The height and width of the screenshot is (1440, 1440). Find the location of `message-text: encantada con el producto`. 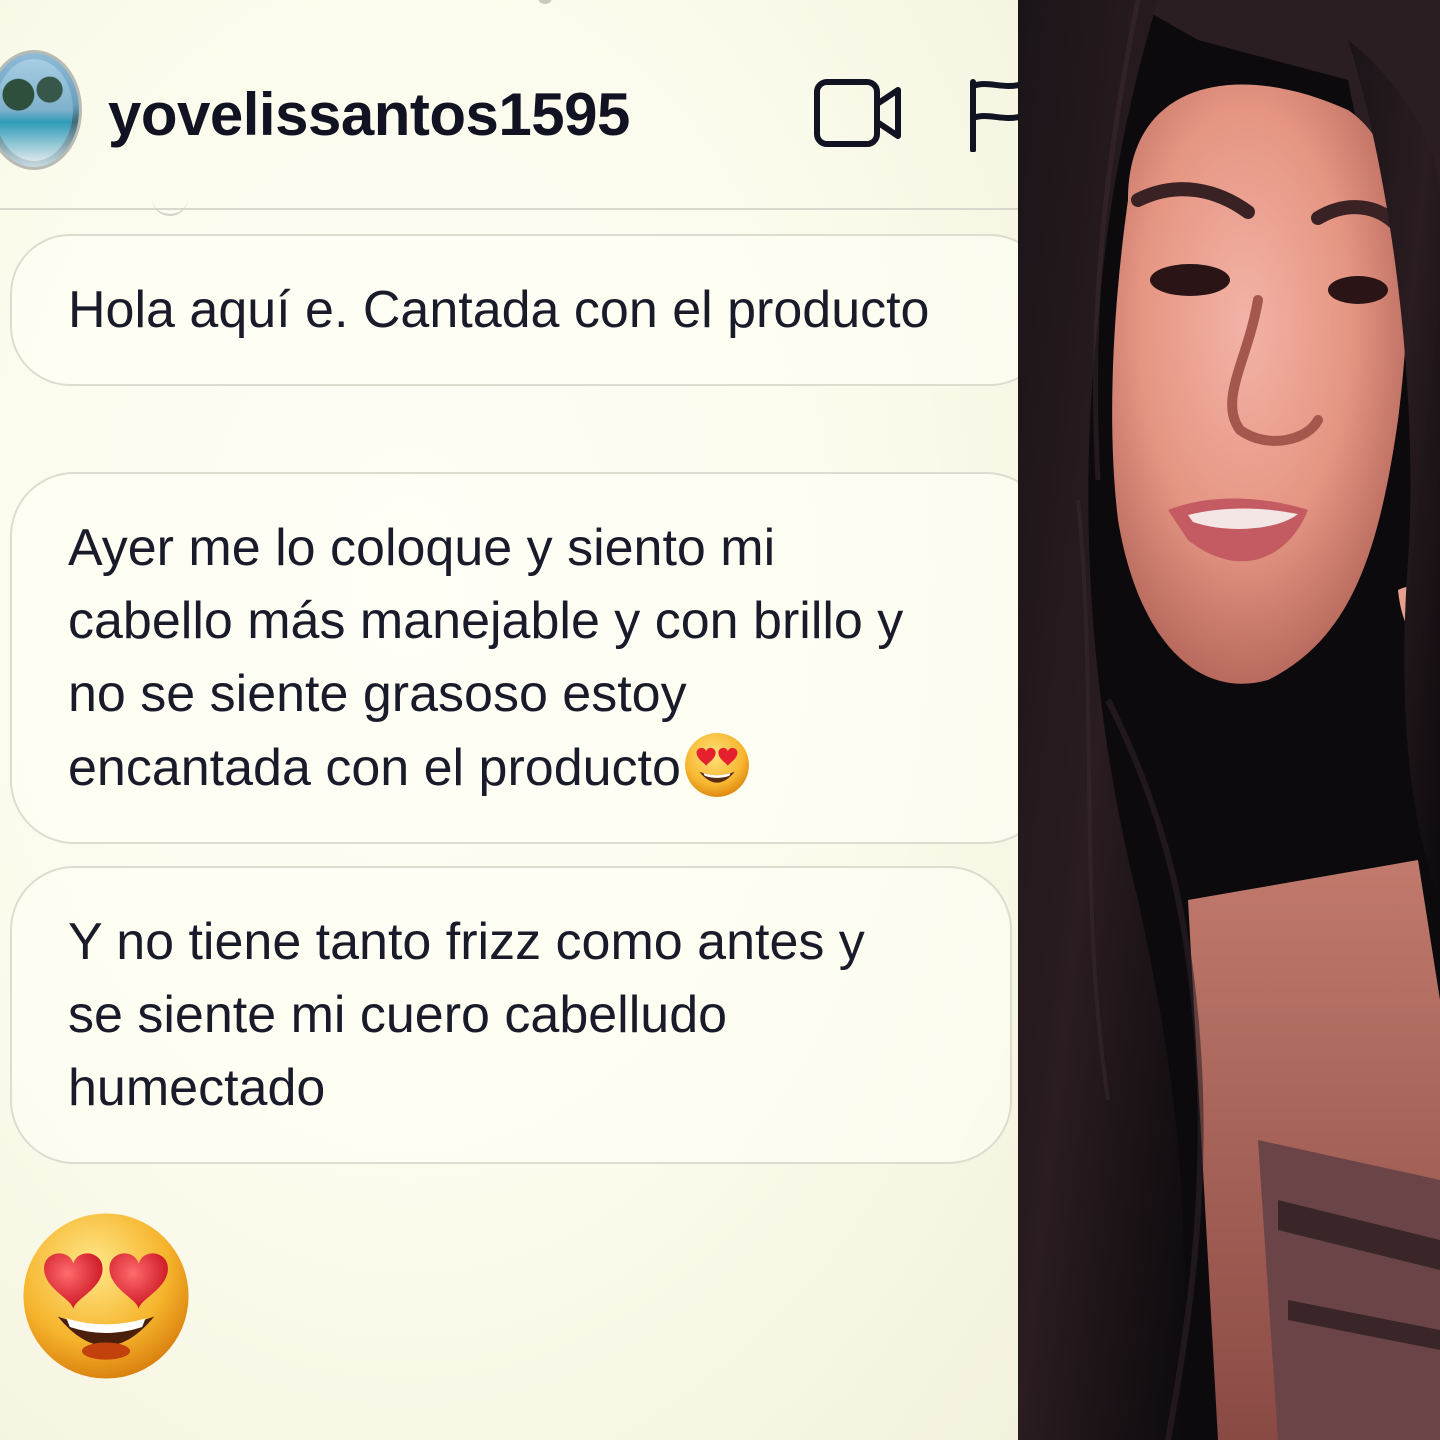

message-text: encantada con el producto is located at coordinates (374, 768).